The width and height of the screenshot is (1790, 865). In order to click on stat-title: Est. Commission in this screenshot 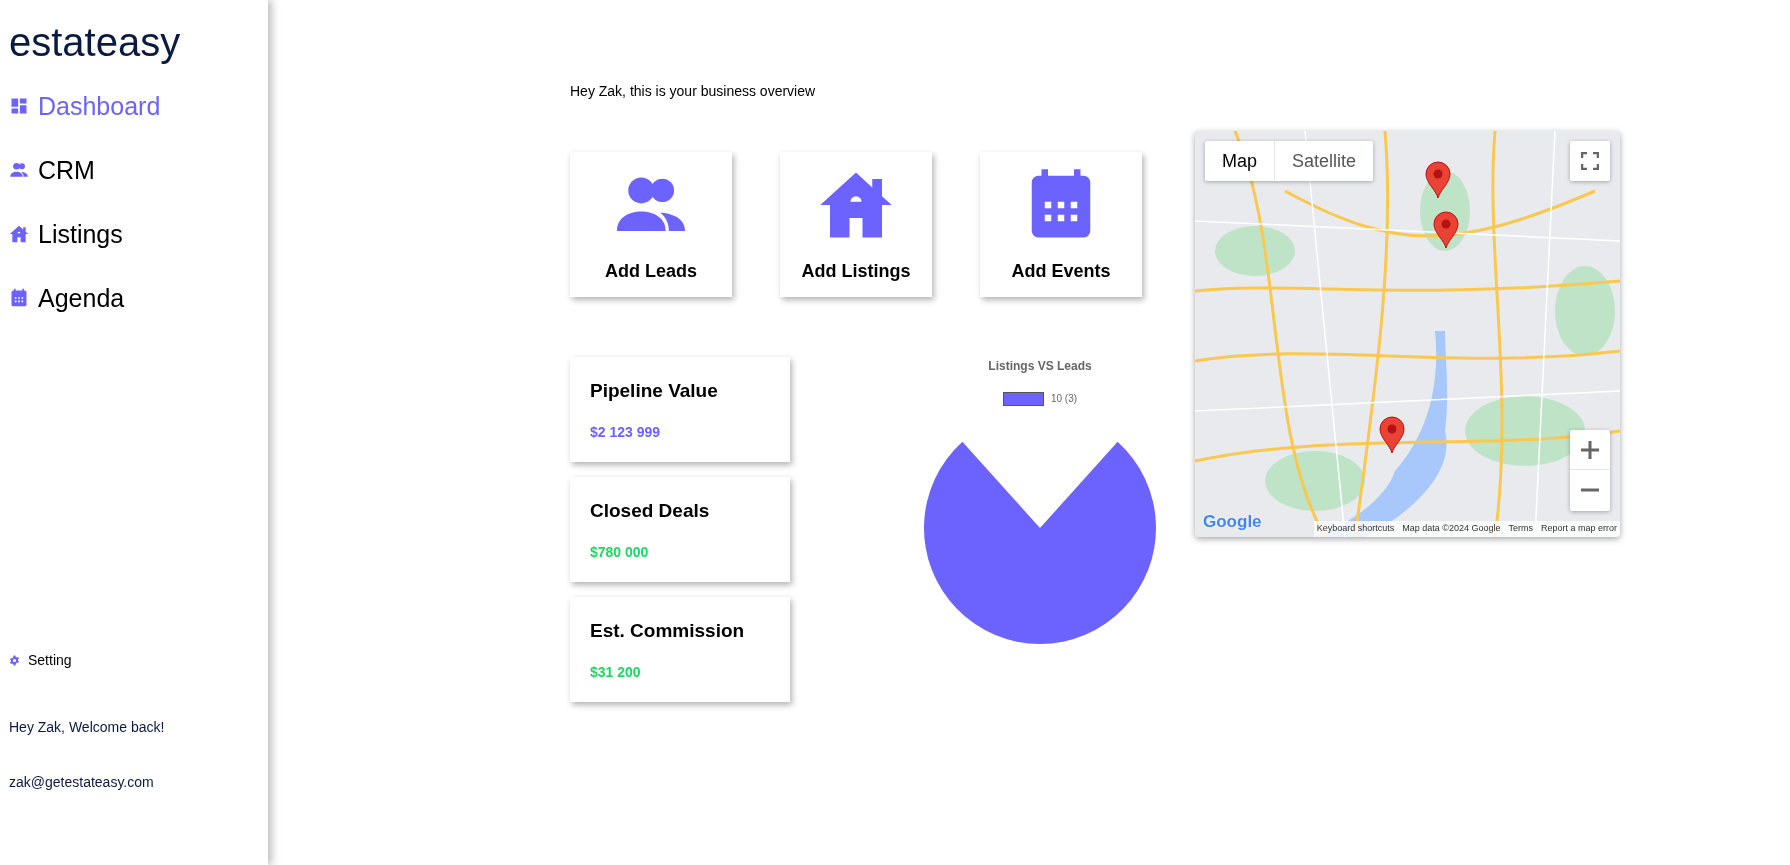, I will do `click(667, 631)`.